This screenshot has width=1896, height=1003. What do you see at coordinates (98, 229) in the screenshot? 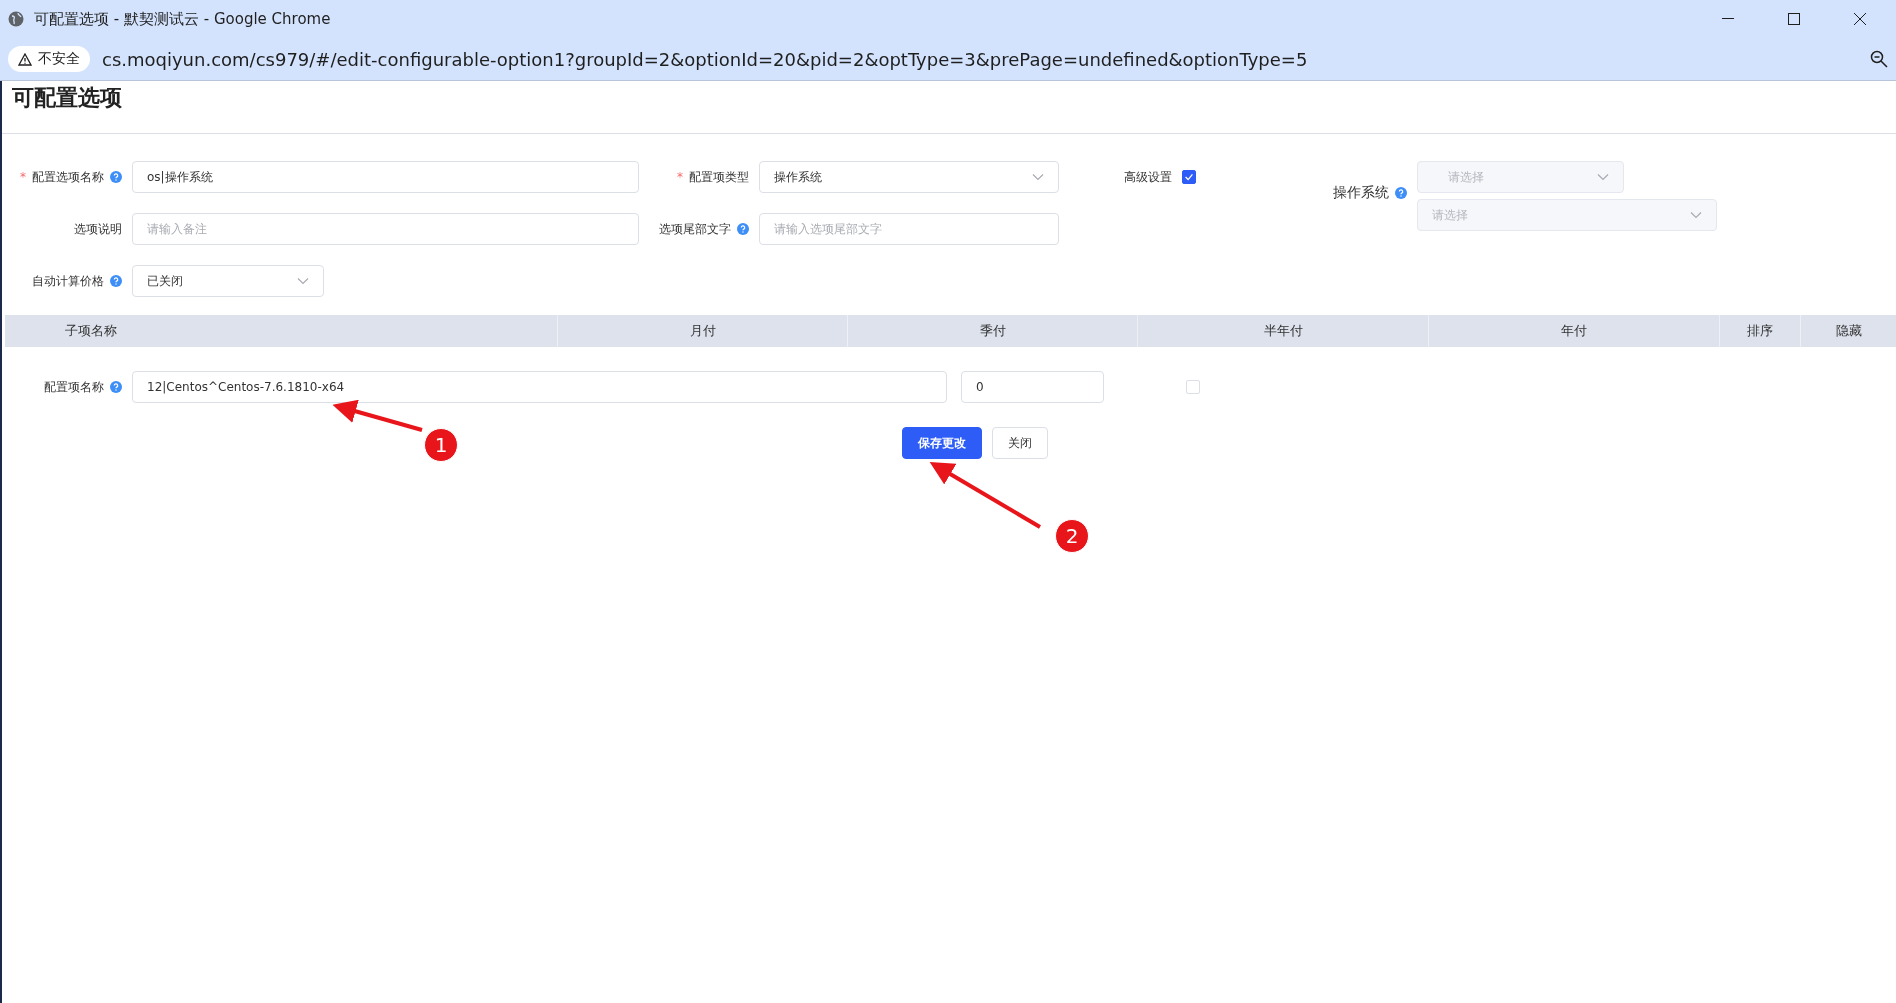
I see `field-label: 选项说明` at bounding box center [98, 229].